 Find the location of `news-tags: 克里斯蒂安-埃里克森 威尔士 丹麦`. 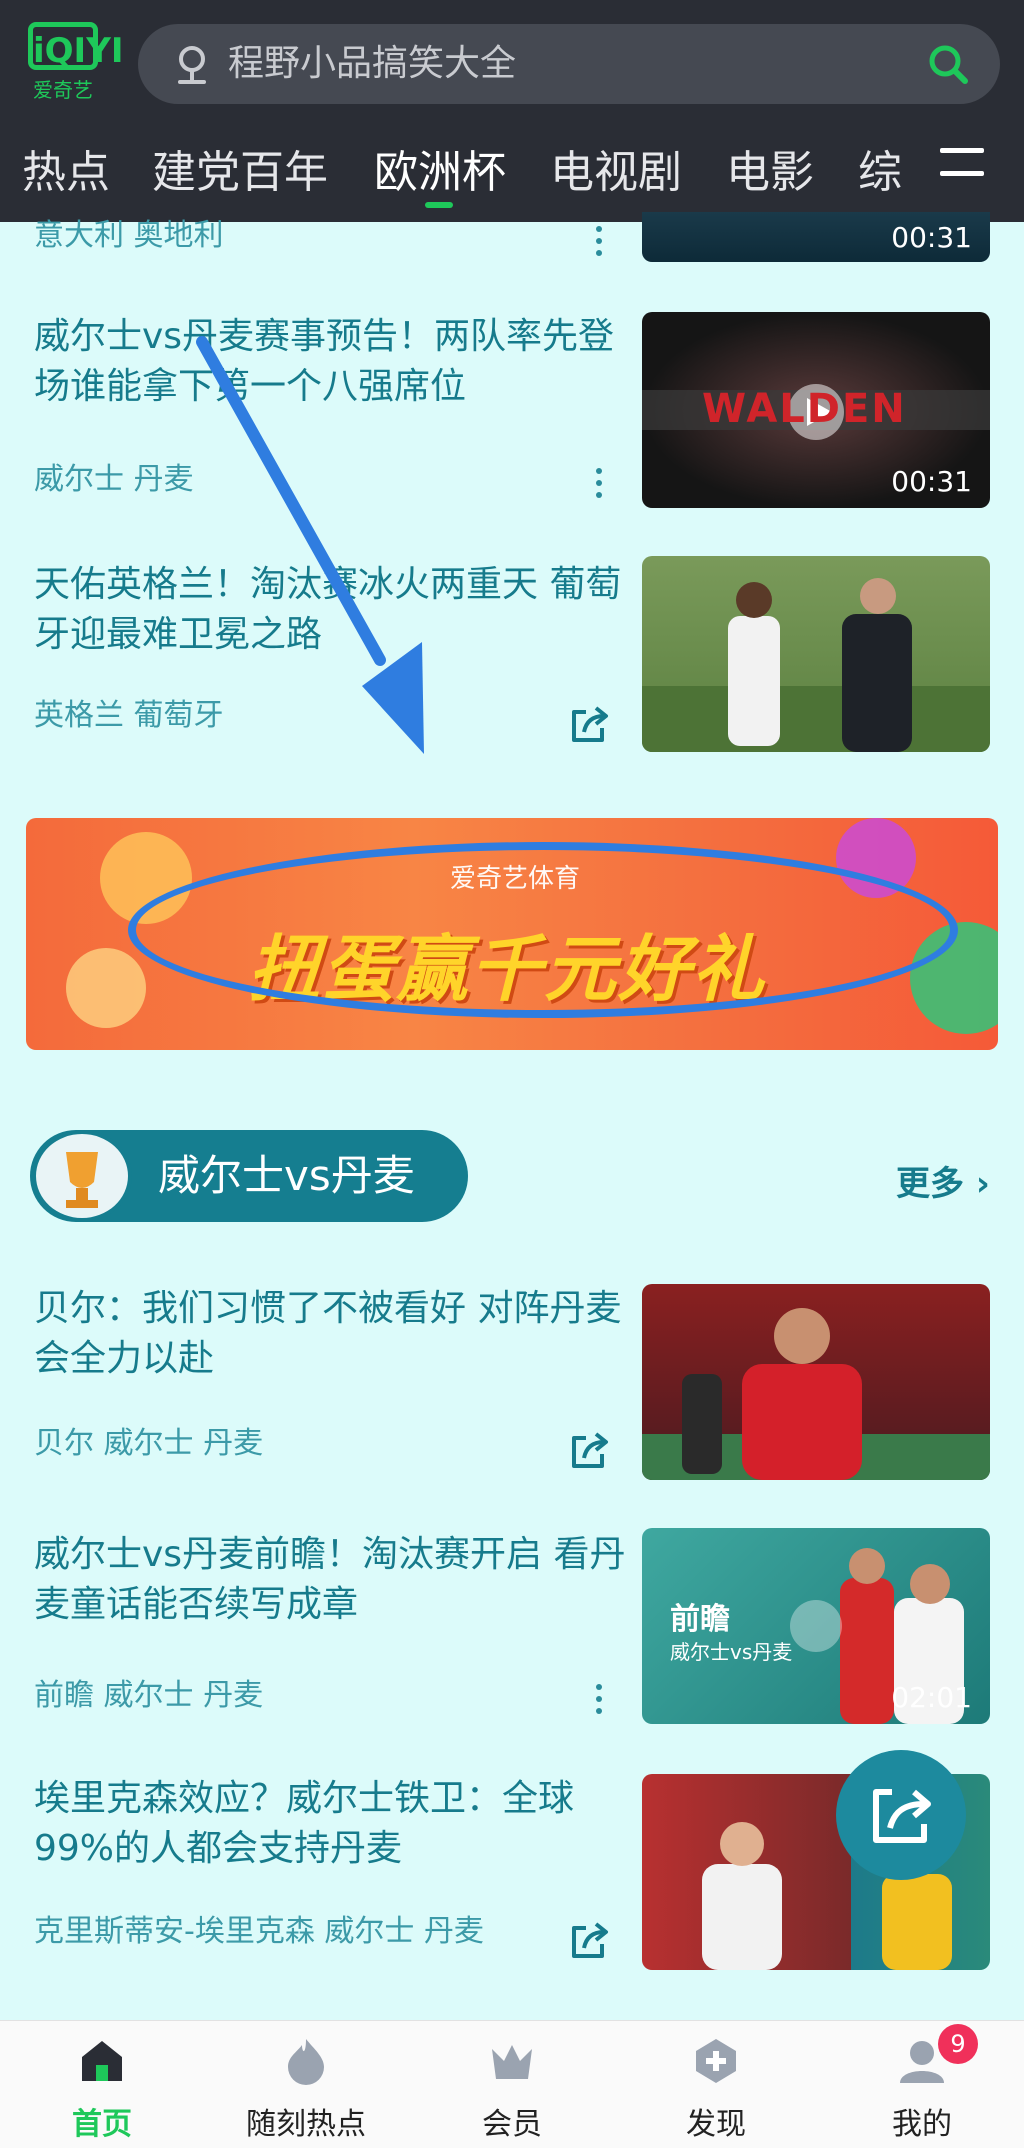

news-tags: 克里斯蒂安-埃里克森 威尔士 丹麦 is located at coordinates (259, 1932).